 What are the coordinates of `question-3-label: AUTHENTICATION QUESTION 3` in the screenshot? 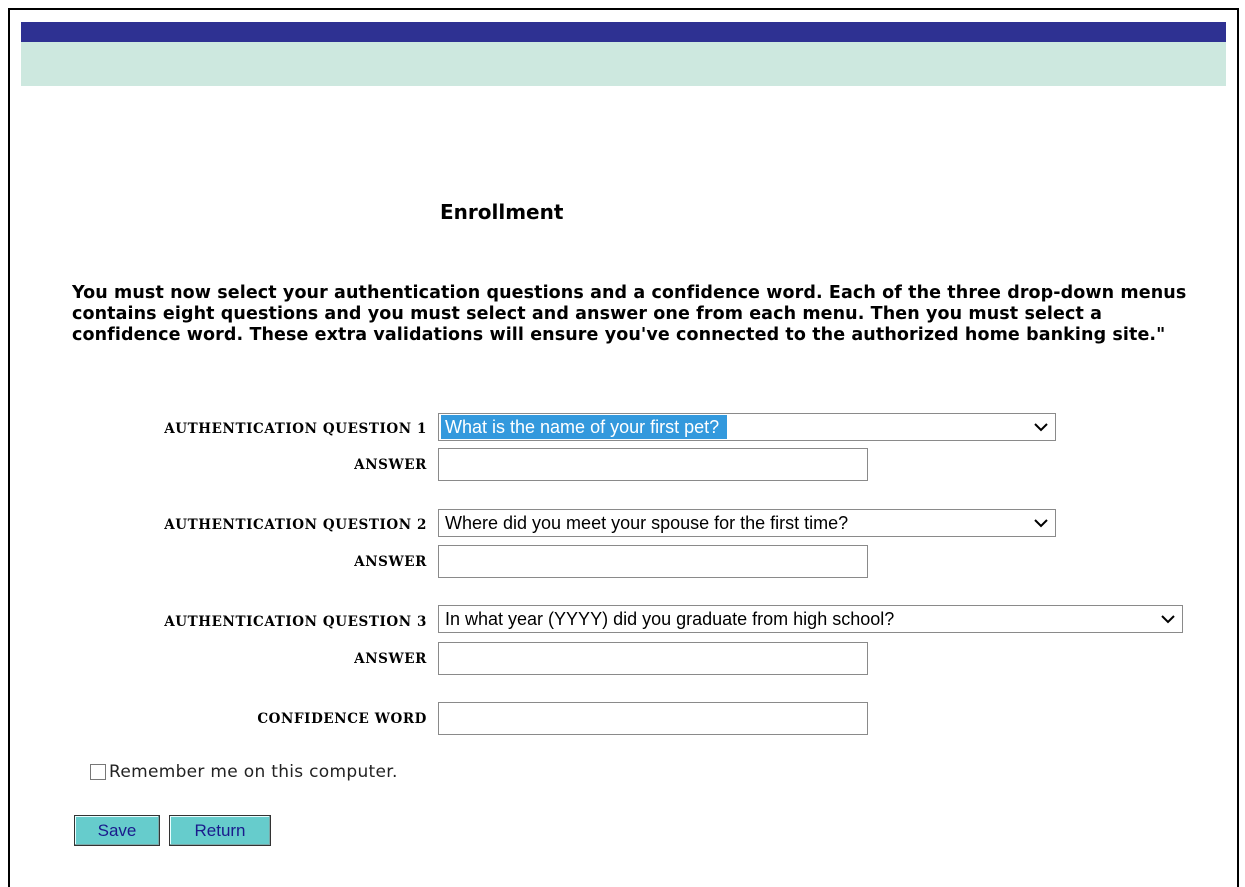 It's located at (295, 622).